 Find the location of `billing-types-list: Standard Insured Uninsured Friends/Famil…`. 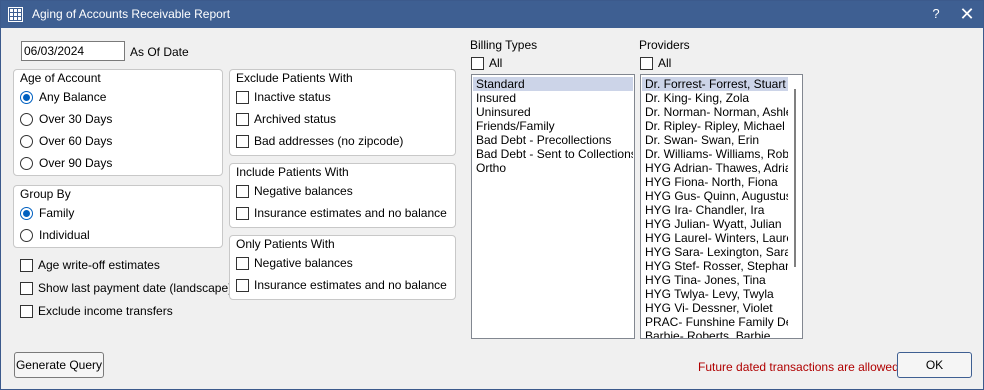

billing-types-list: Standard Insured Uninsured Friends/Famil… is located at coordinates (553, 206).